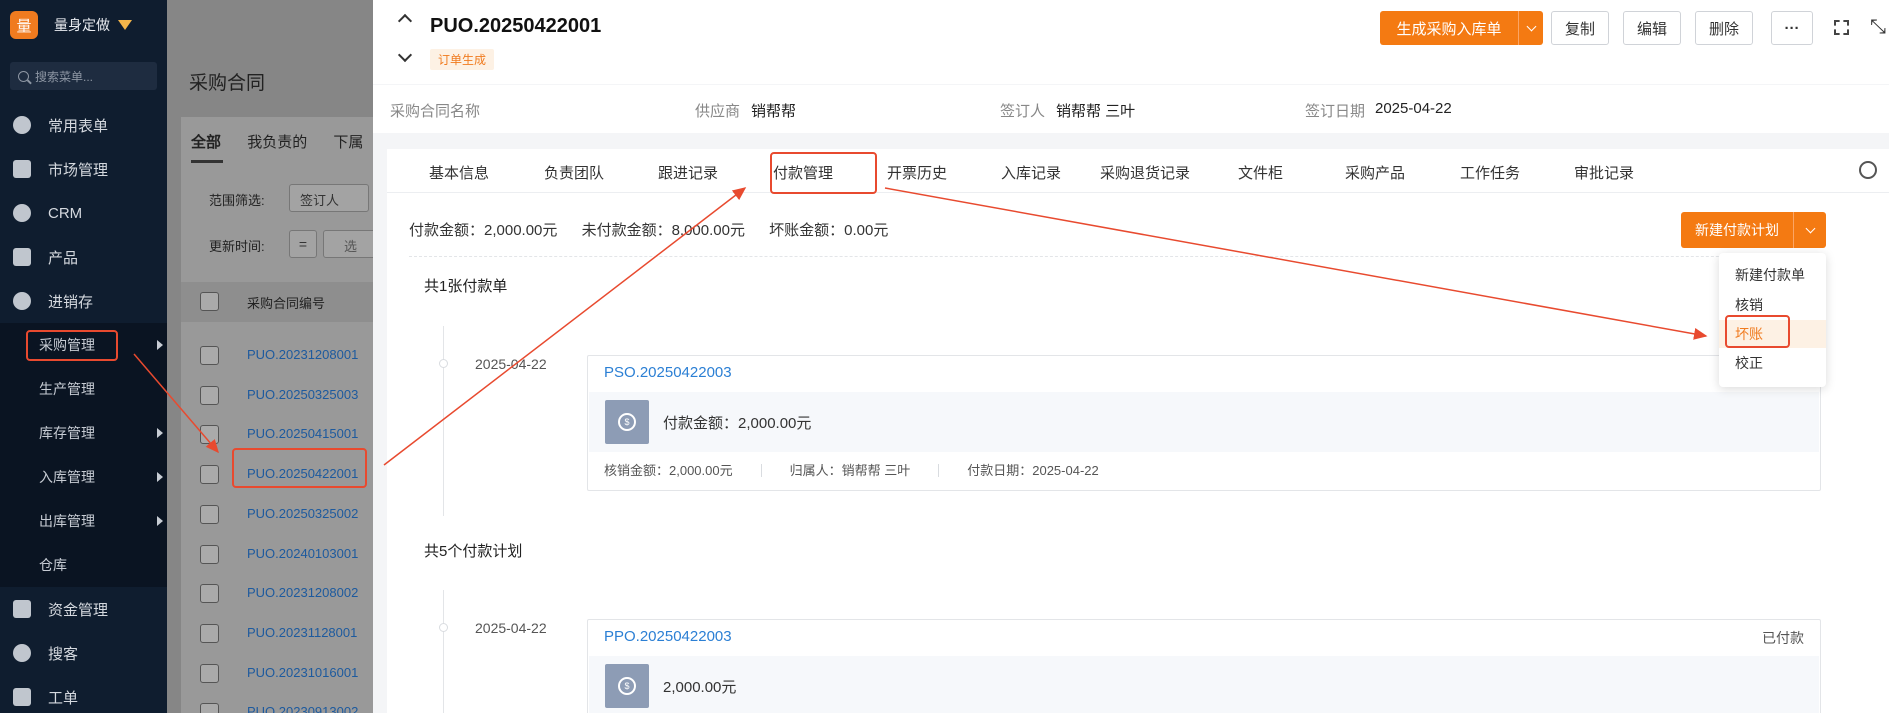  I want to click on tab-subordinate: 下属, so click(348, 142).